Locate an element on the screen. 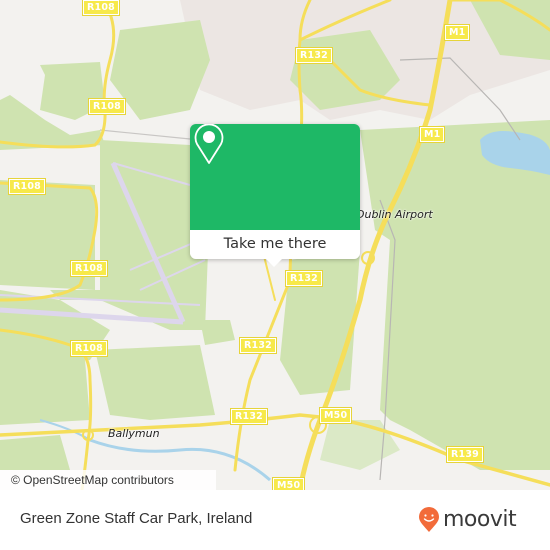  destination-popup: Take me there is located at coordinates (275, 195).